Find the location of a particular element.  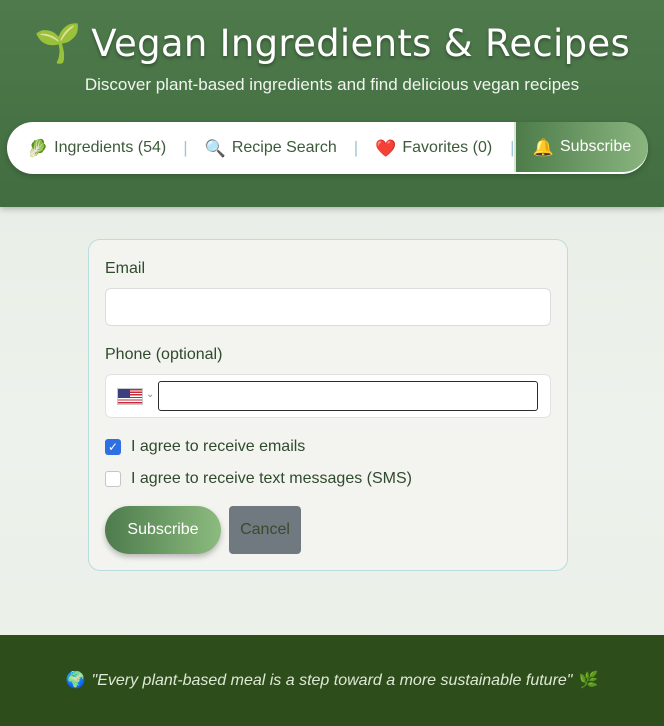

agree-emails-row: ✓ I agree to receive emails is located at coordinates (205, 447).